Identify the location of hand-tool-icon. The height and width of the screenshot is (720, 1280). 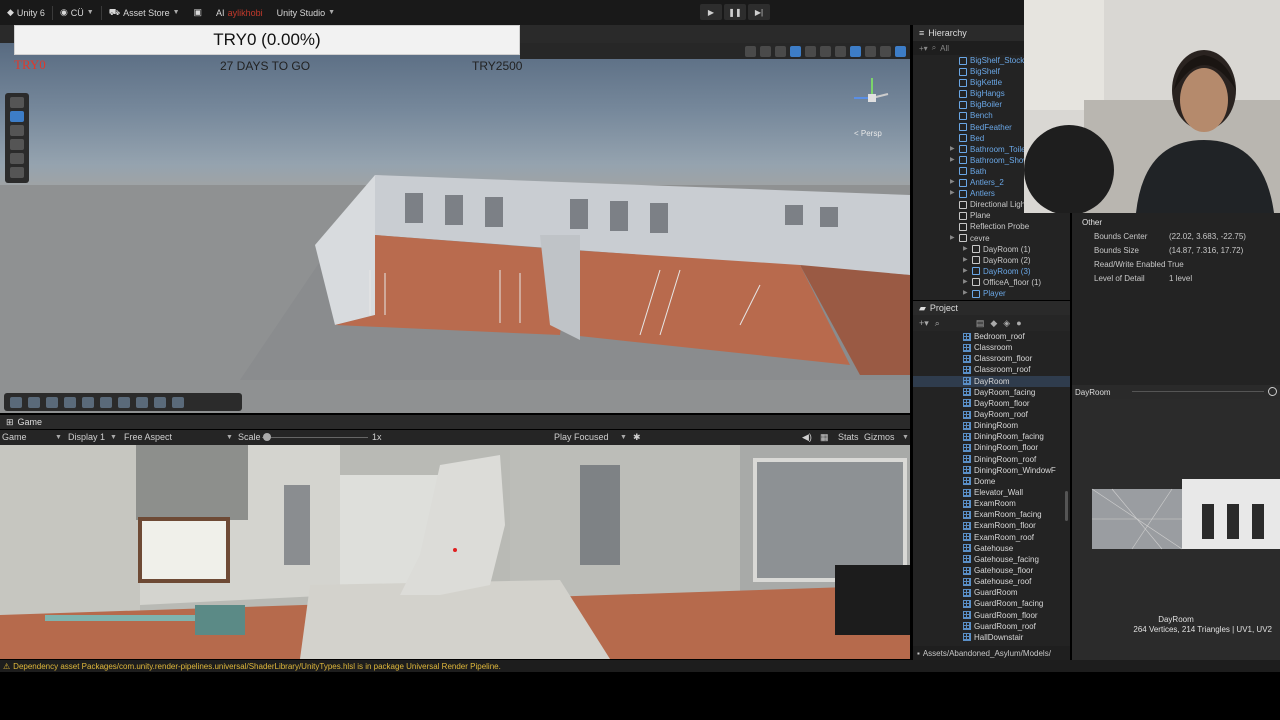
(17, 102).